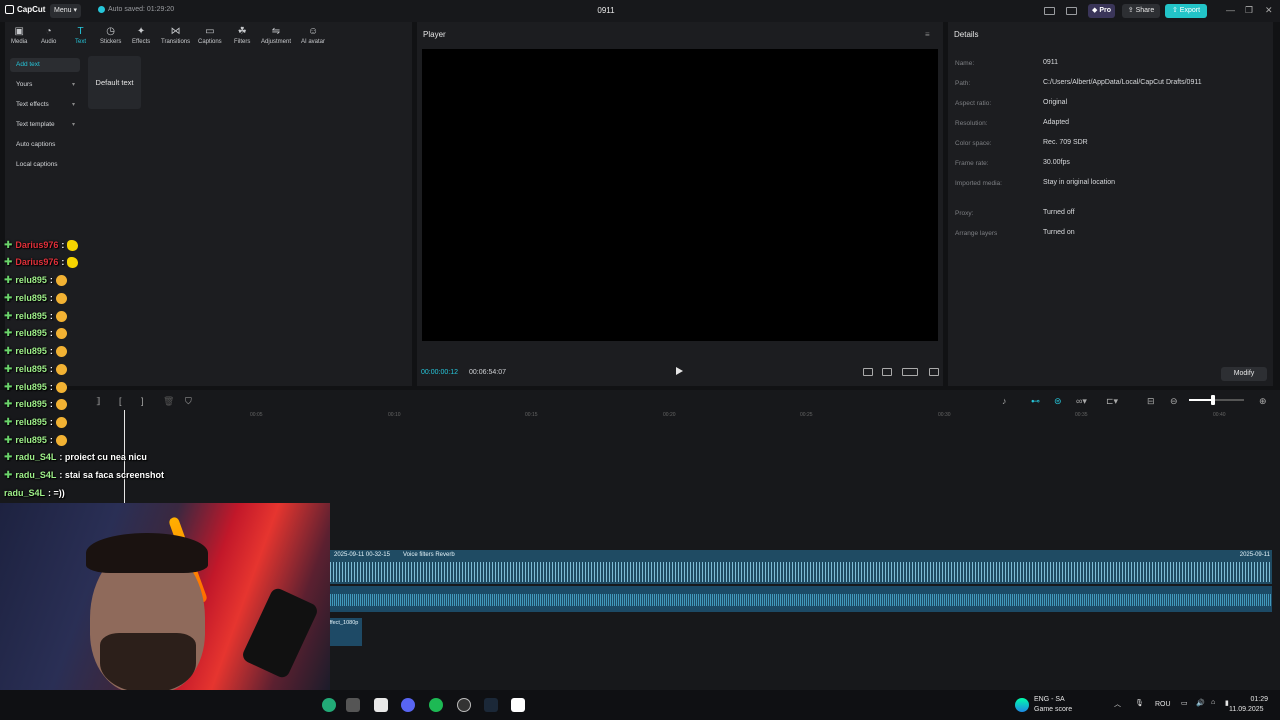 The image size is (1280, 720). What do you see at coordinates (98, 401) in the screenshot?
I see `split-icon: ⟧` at bounding box center [98, 401].